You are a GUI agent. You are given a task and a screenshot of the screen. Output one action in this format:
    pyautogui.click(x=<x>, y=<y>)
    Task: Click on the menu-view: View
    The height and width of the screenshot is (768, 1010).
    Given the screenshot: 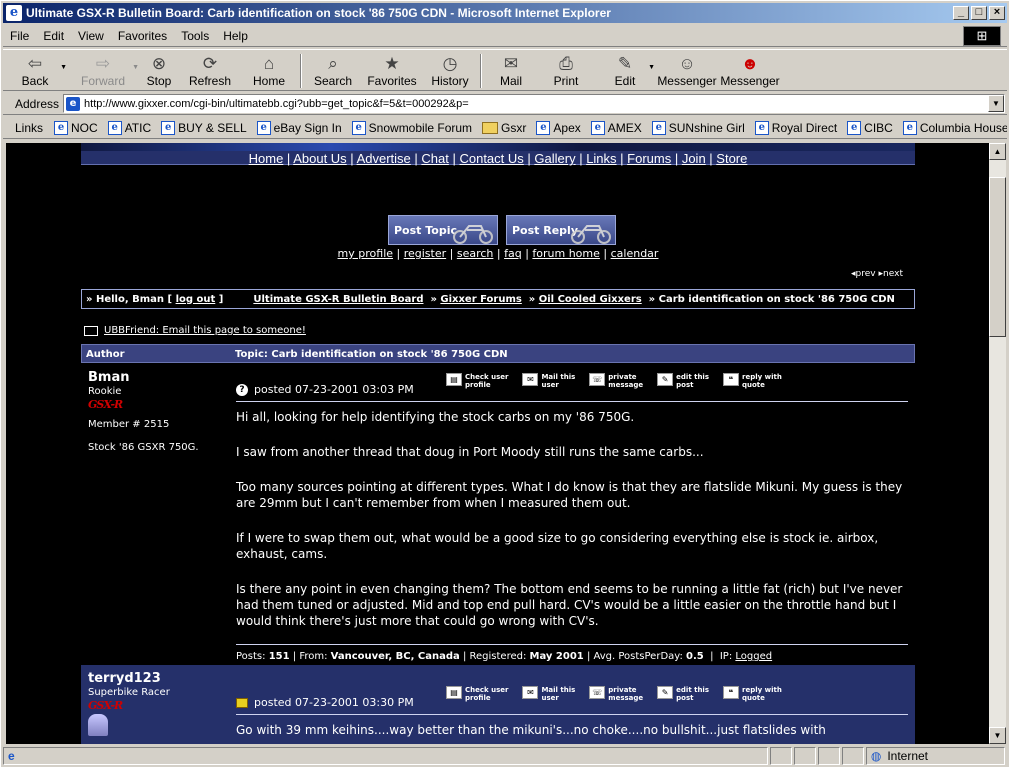 What is the action you would take?
    pyautogui.click(x=91, y=36)
    